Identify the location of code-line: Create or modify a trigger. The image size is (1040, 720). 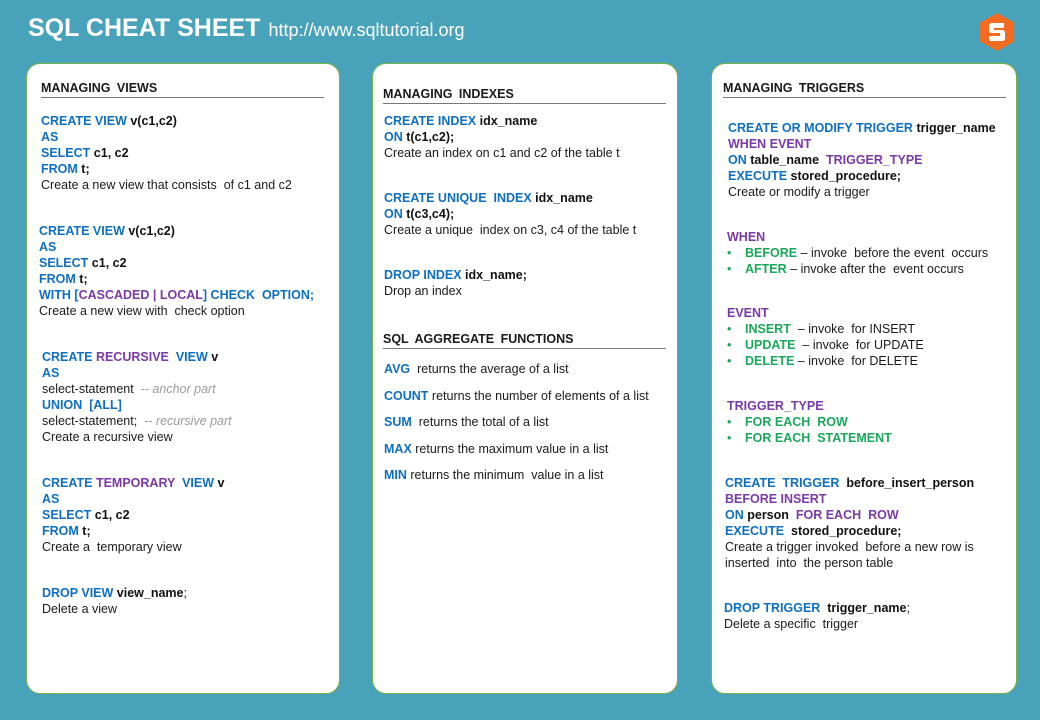
(862, 192).